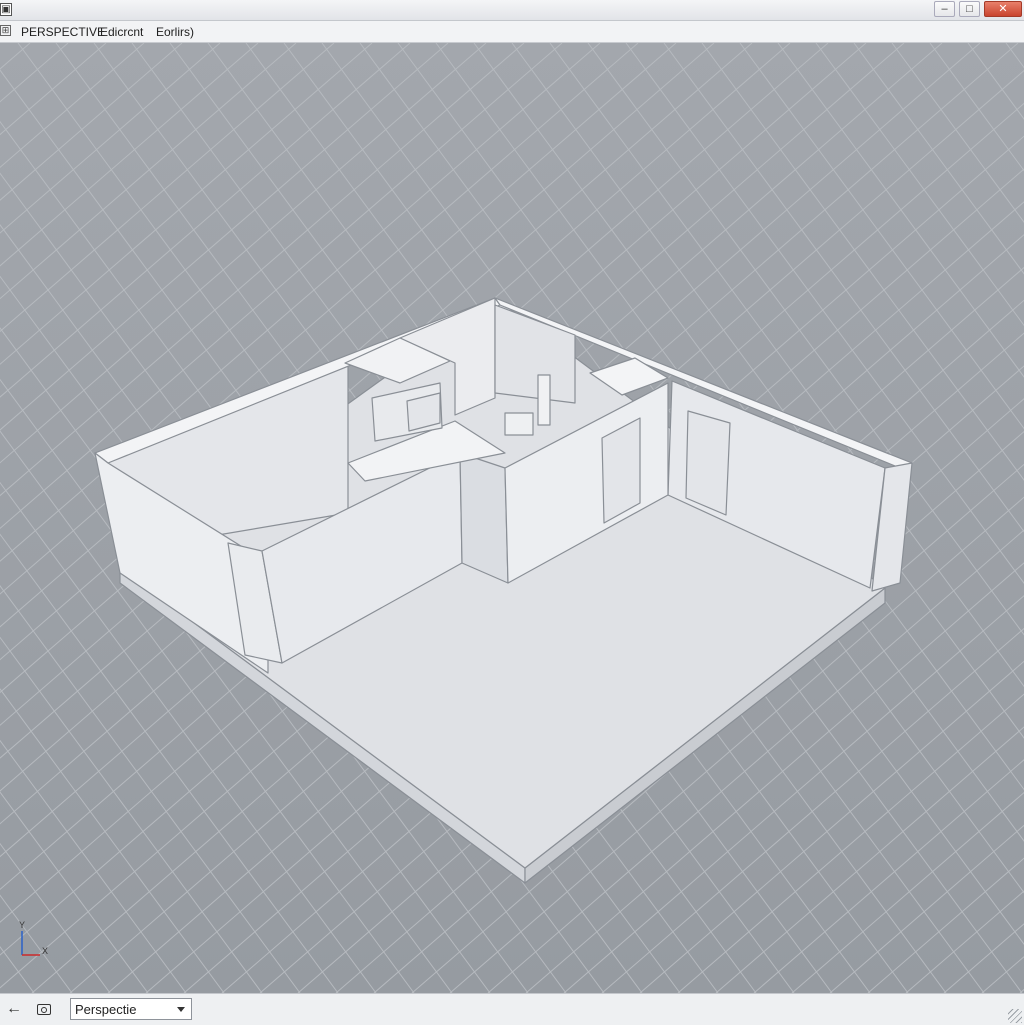  I want to click on chevron-down-icon, so click(181, 1009).